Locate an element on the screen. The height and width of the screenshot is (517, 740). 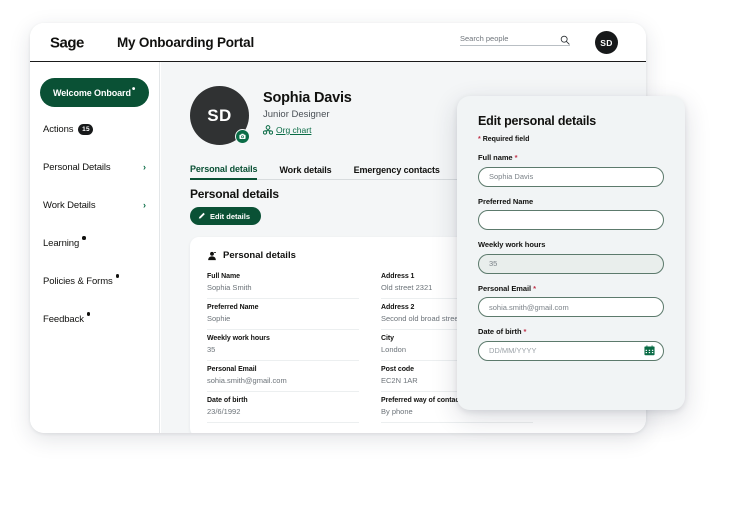
search-input is located at coordinates (504, 38).